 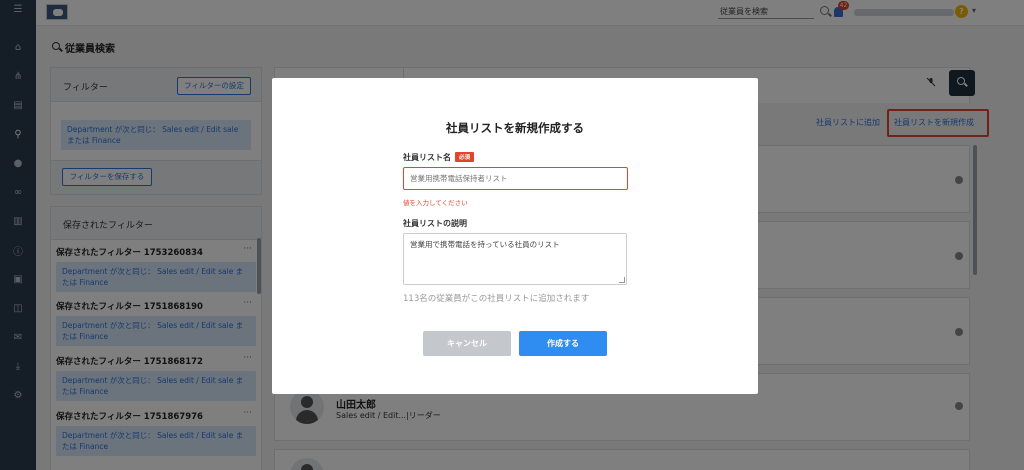 I want to click on cancel-button: キャンセル, so click(x=467, y=343).